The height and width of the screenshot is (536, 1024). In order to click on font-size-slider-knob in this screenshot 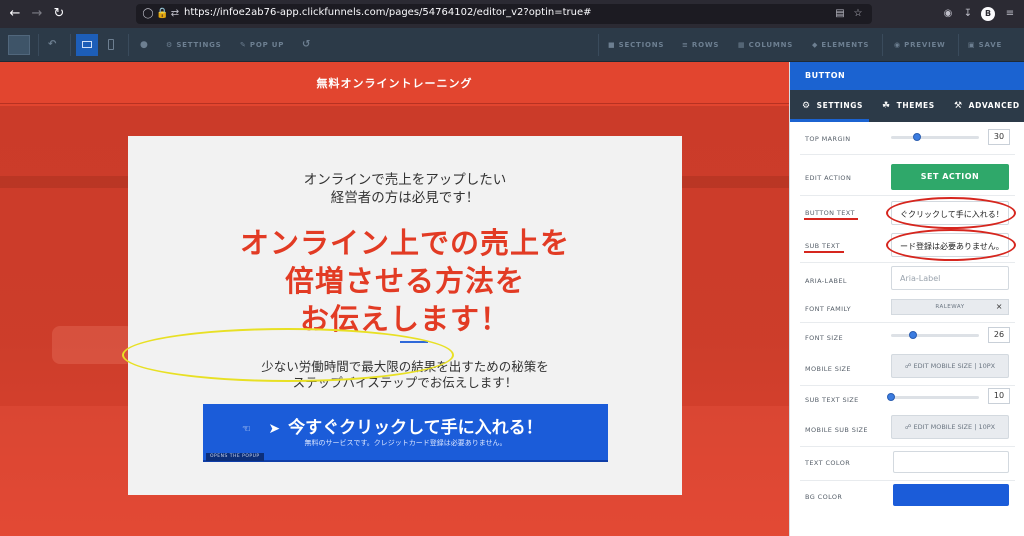, I will do `click(913, 335)`.